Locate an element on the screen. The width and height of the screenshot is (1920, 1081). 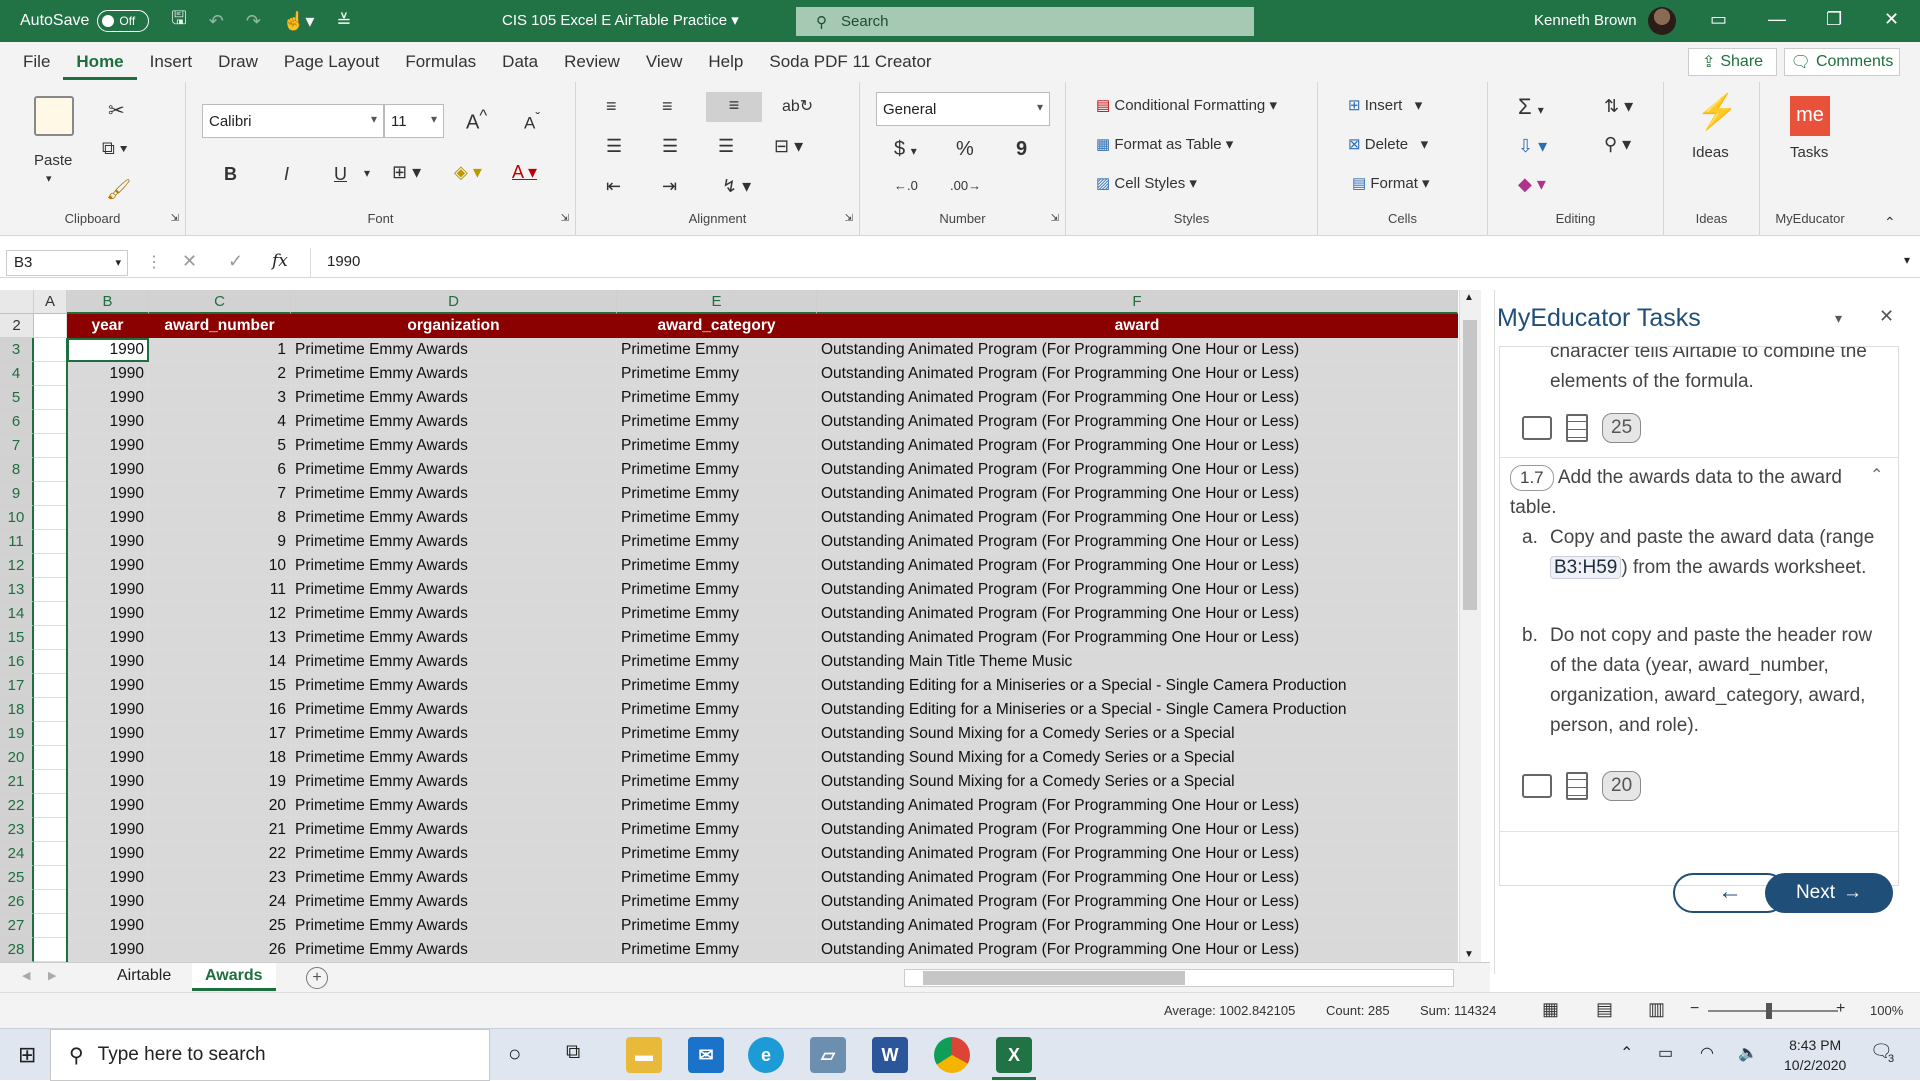
align-left-icon: ☰ is located at coordinates (614, 146).